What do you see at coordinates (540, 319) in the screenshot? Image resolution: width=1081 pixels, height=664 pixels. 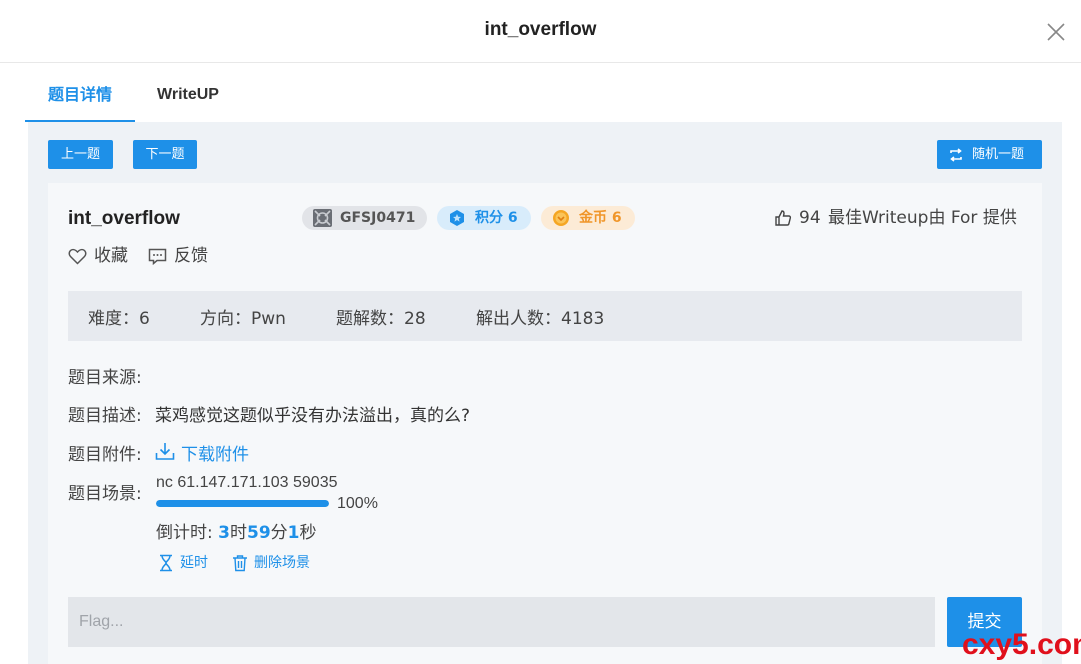 I see `solvers-stat: 解出人数：4183` at bounding box center [540, 319].